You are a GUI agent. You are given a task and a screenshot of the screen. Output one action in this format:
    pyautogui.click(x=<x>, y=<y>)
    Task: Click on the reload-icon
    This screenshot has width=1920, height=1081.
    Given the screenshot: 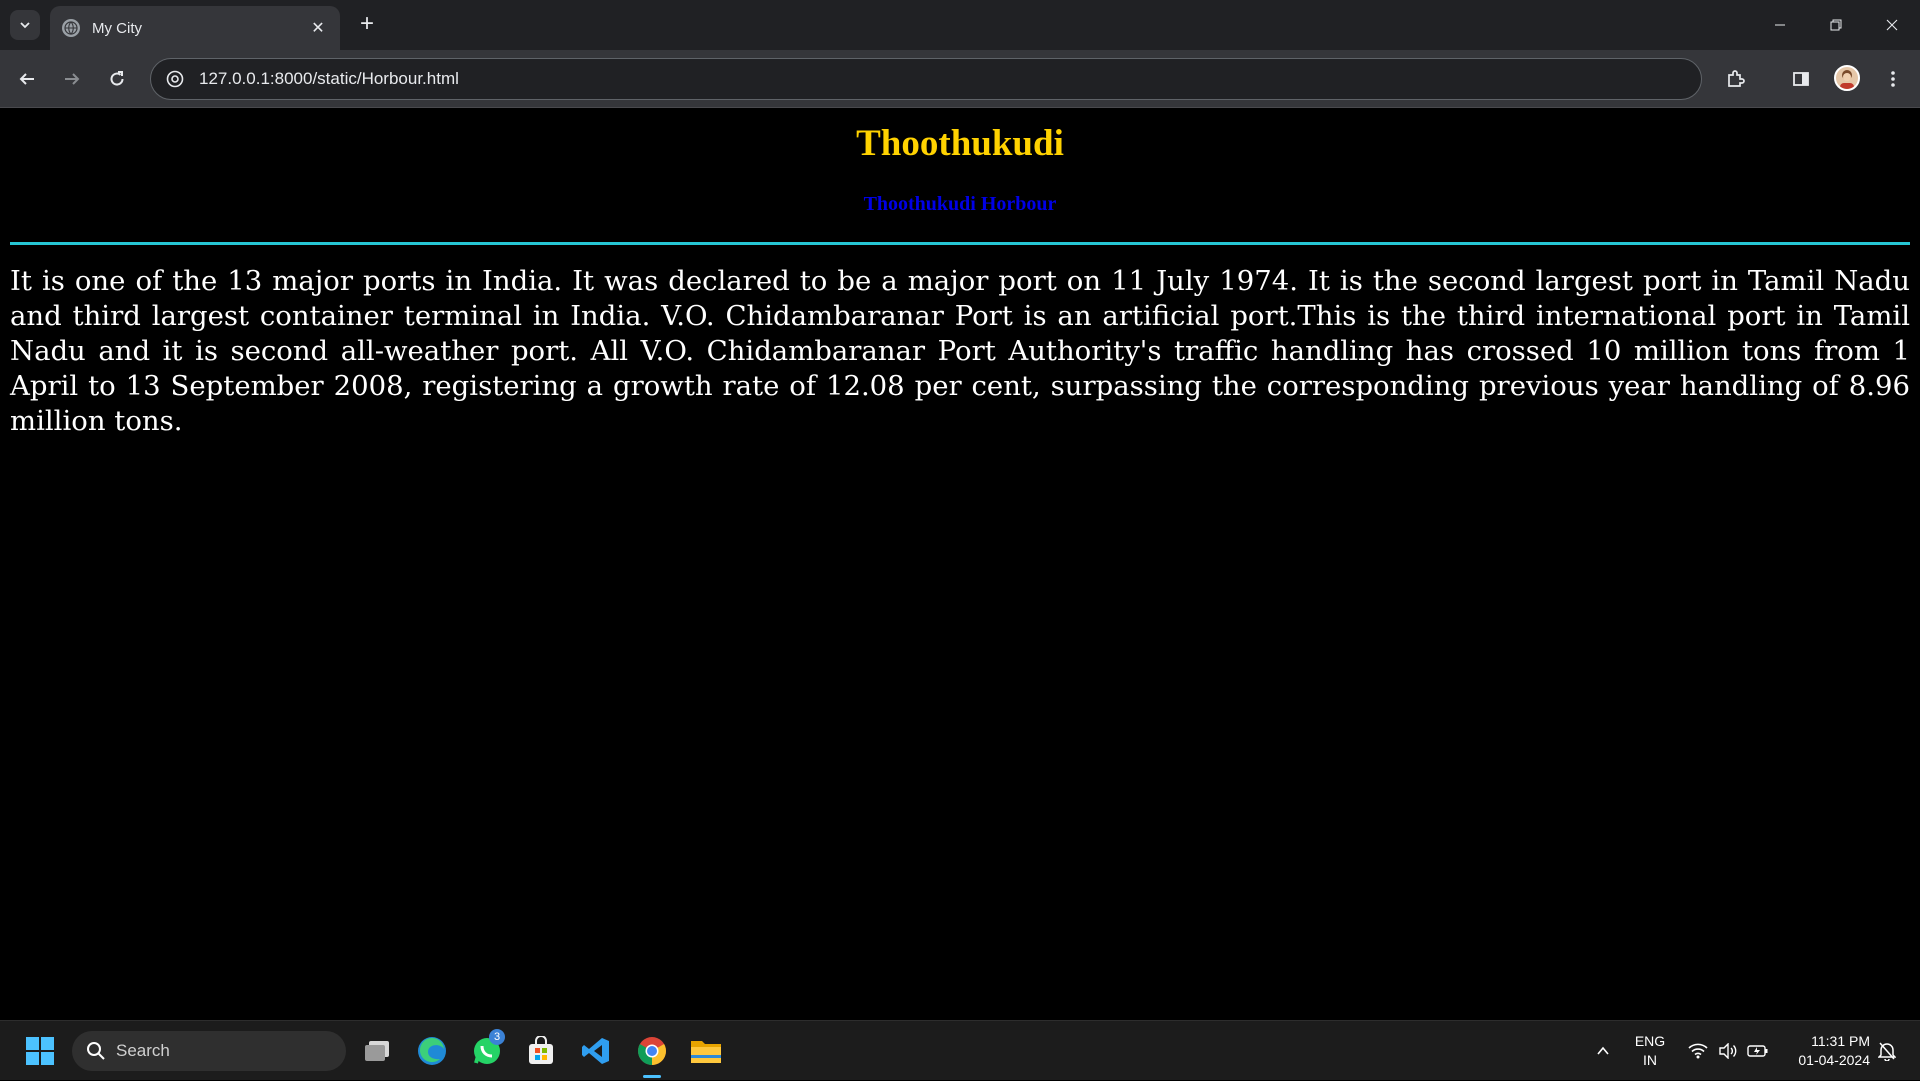 What is the action you would take?
    pyautogui.click(x=117, y=78)
    